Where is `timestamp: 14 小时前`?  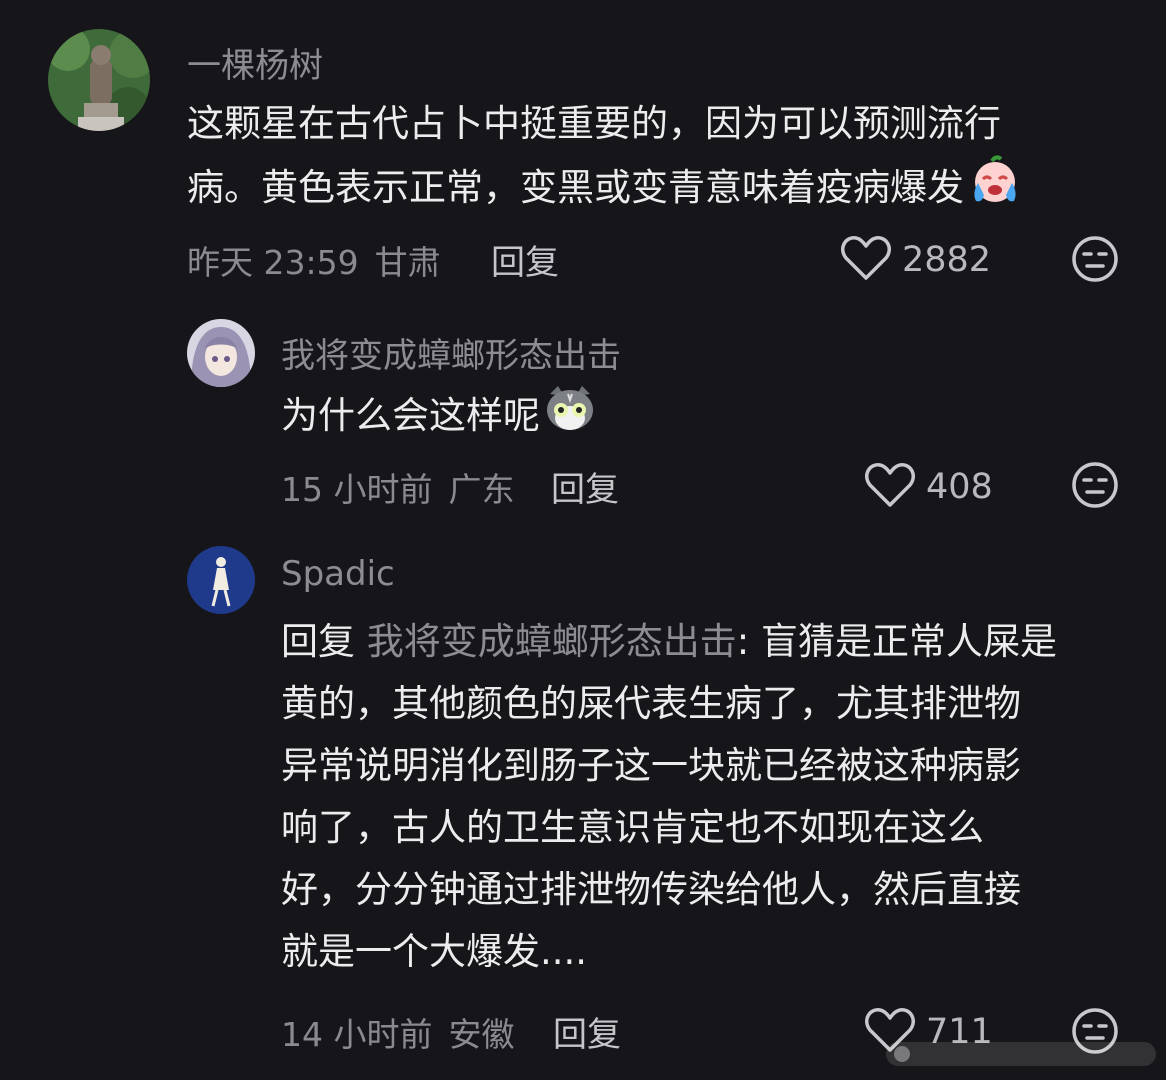
timestamp: 14 小时前 is located at coordinates (357, 1034).